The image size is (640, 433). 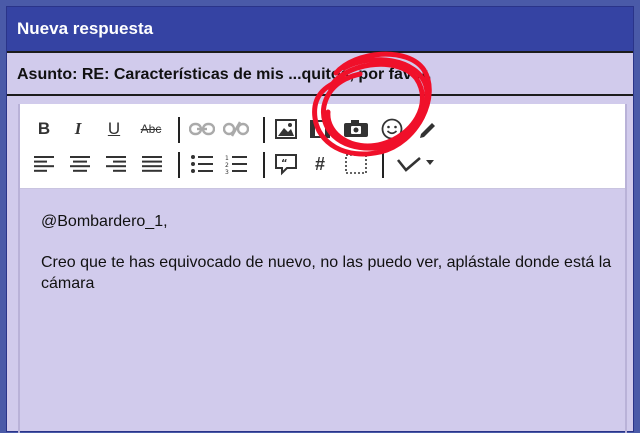 What do you see at coordinates (286, 129) in the screenshot?
I see `image-icon` at bounding box center [286, 129].